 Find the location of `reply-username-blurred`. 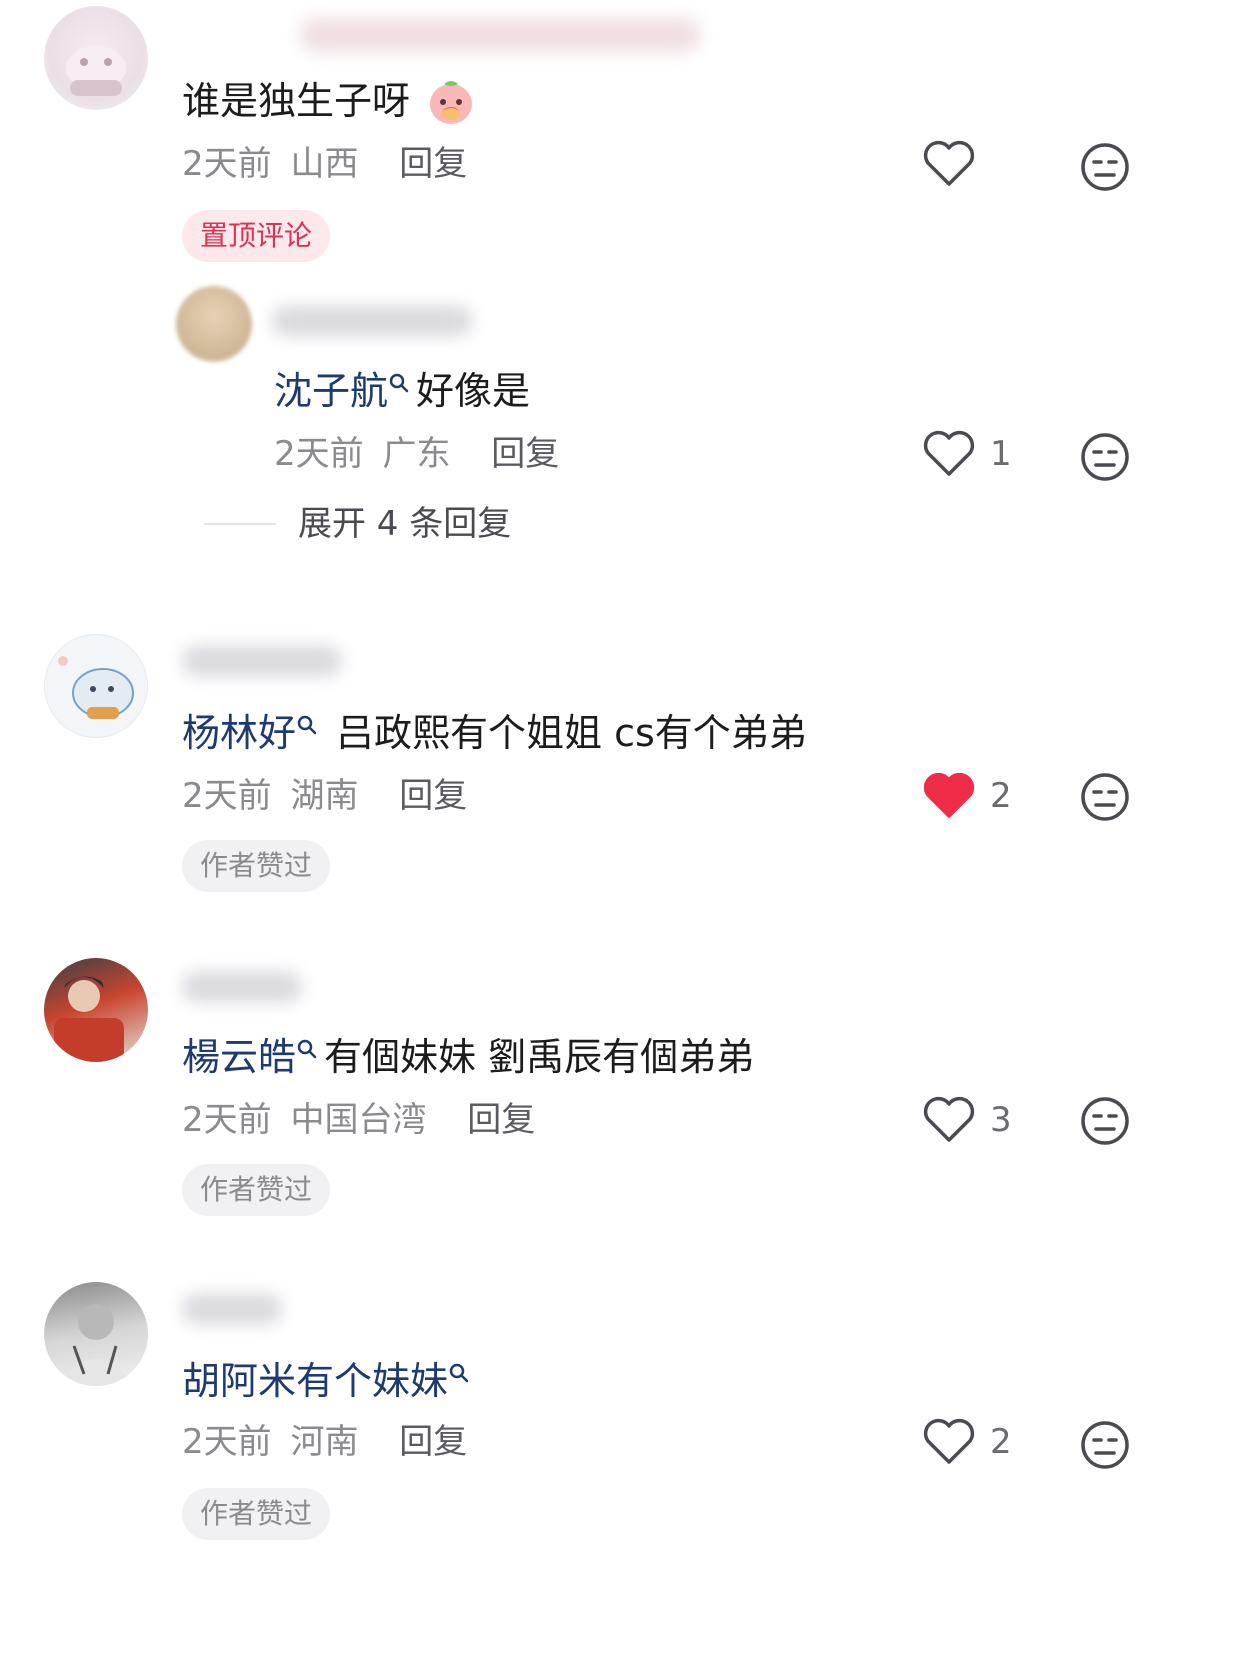

reply-username-blurred is located at coordinates (372, 321).